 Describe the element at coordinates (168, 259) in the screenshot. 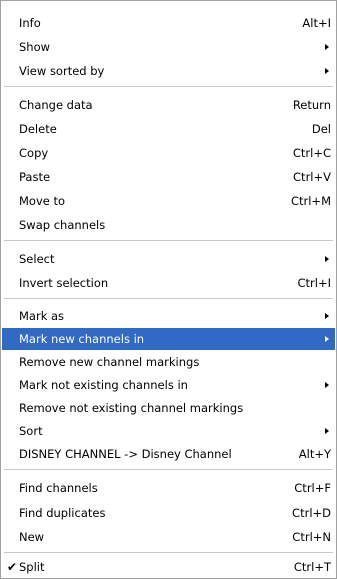

I see `menu-item-select: Select` at that location.